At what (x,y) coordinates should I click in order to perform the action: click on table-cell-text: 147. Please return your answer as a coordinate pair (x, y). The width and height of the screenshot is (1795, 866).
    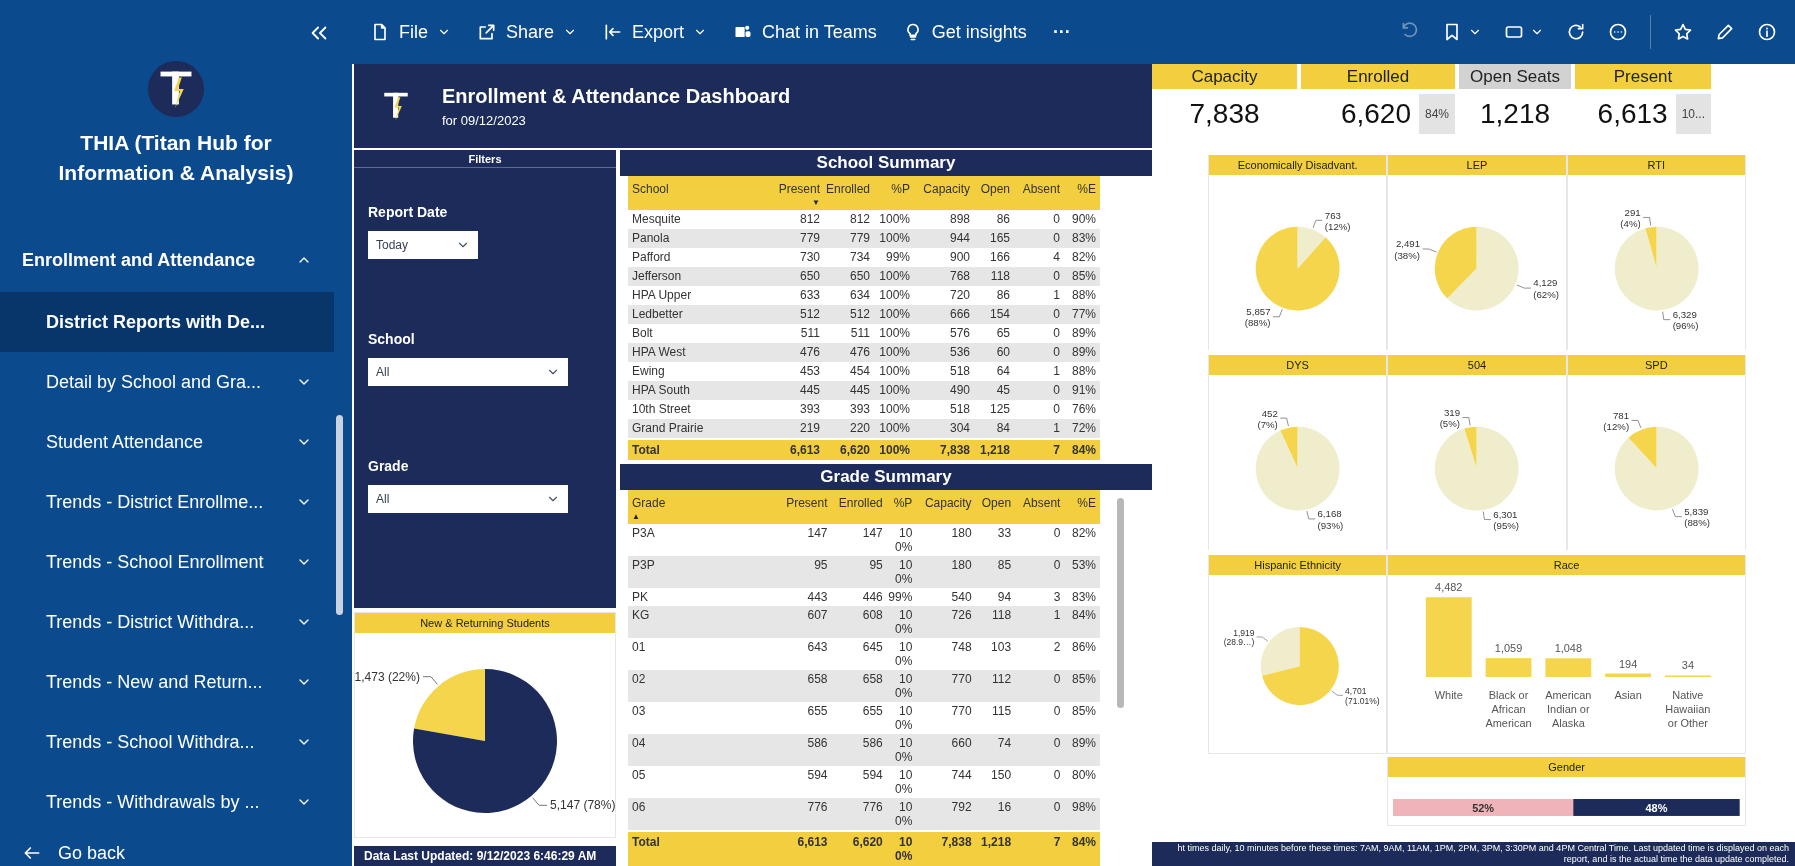
    Looking at the image, I should click on (872, 534).